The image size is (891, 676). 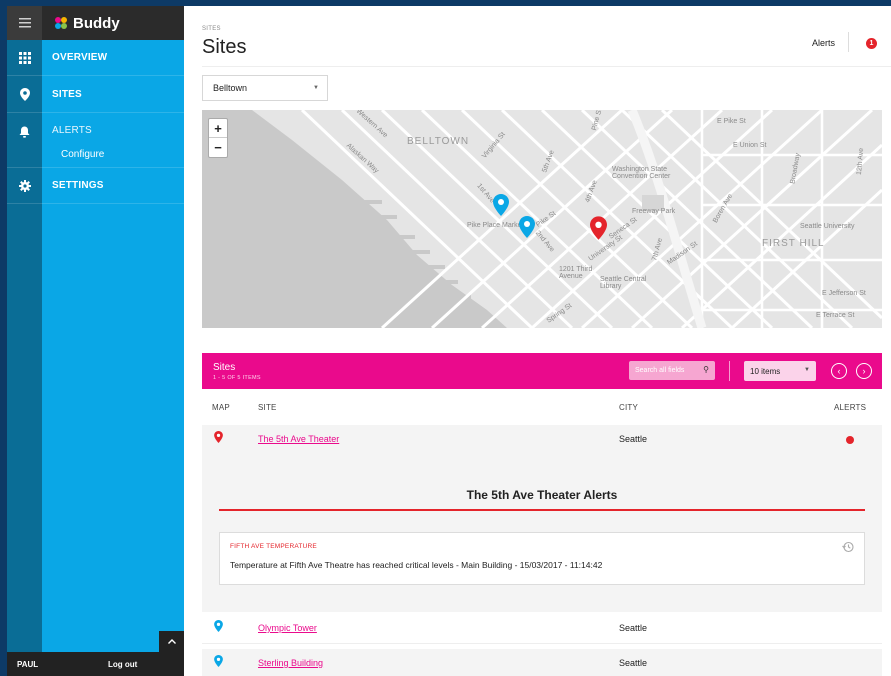 I want to click on neighborhood-select-value: Belltown, so click(x=230, y=88).